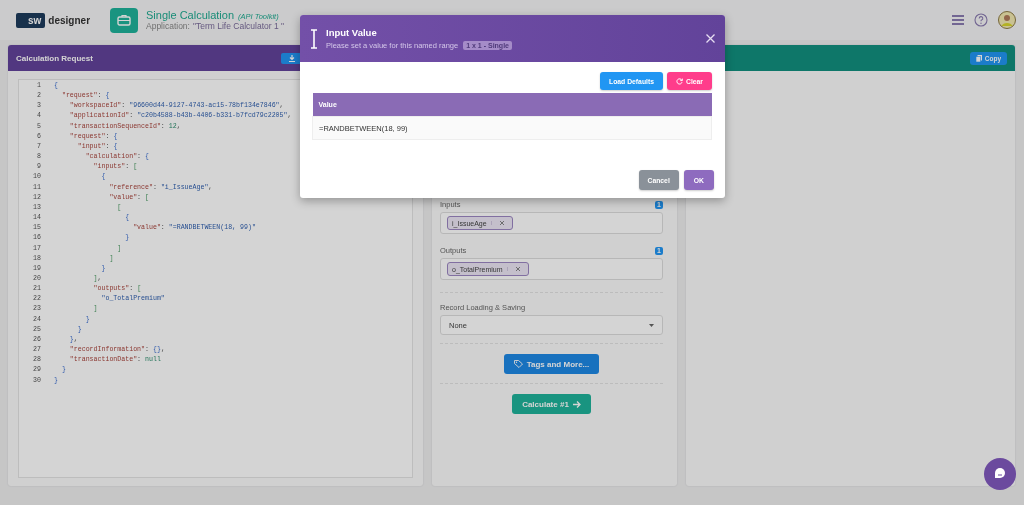 Image resolution: width=1024 pixels, height=505 pixels. I want to click on calculate-button: Calculate #1, so click(551, 404).